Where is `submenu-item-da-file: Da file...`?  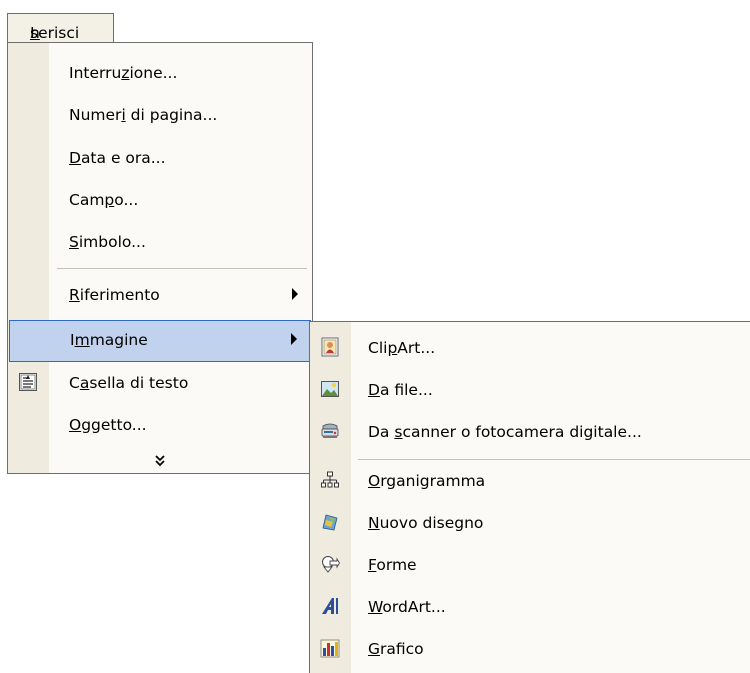 submenu-item-da-file: Da file... is located at coordinates (530, 391).